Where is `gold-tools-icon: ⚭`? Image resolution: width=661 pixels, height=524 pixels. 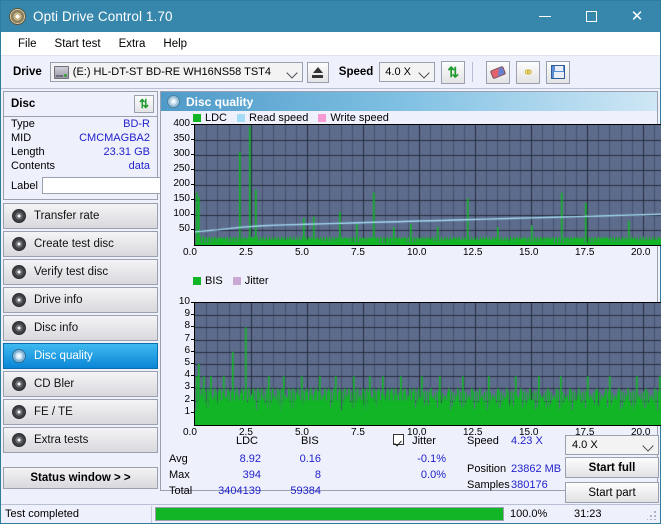 gold-tools-icon: ⚭ is located at coordinates (528, 72).